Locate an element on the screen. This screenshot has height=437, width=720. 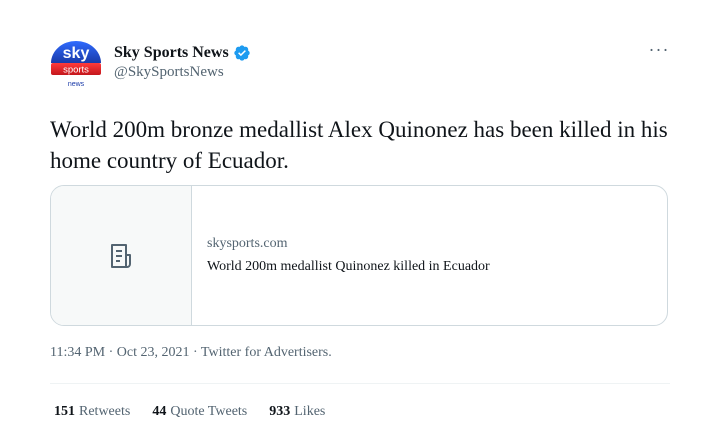
likes-label: Likes is located at coordinates (310, 411).